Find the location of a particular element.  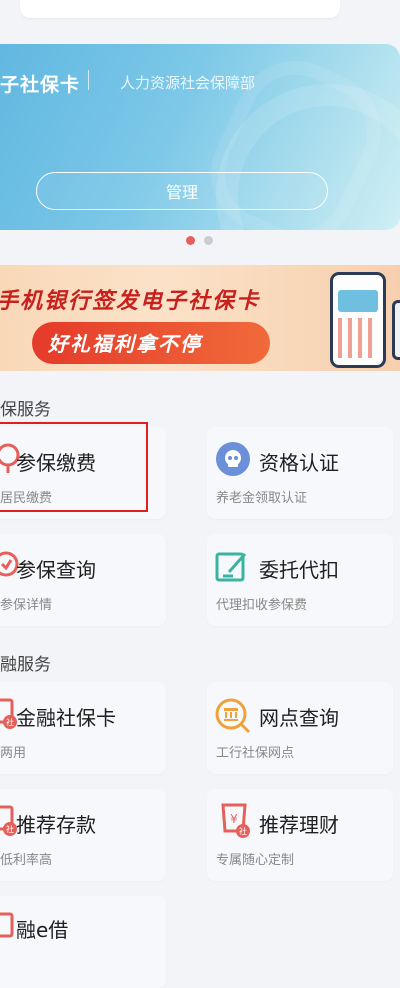

tile-title: 融e借 is located at coordinates (42, 930).